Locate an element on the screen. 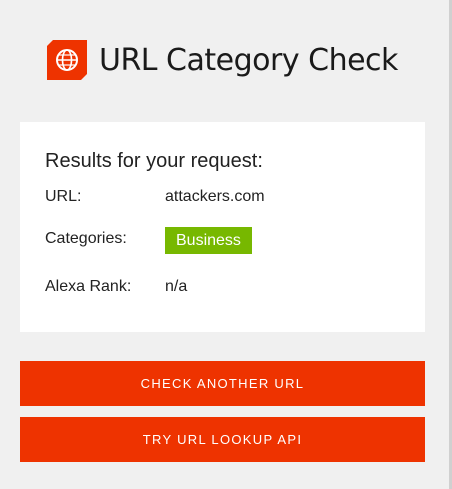  url-value: attackers.com is located at coordinates (215, 196).